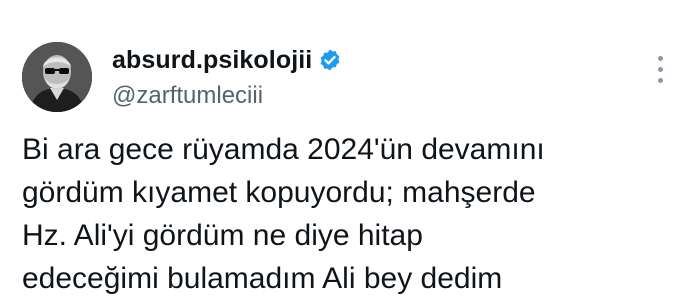 This screenshot has width=690, height=300. I want to click on name-row: absurd.psikolojii, so click(227, 60).